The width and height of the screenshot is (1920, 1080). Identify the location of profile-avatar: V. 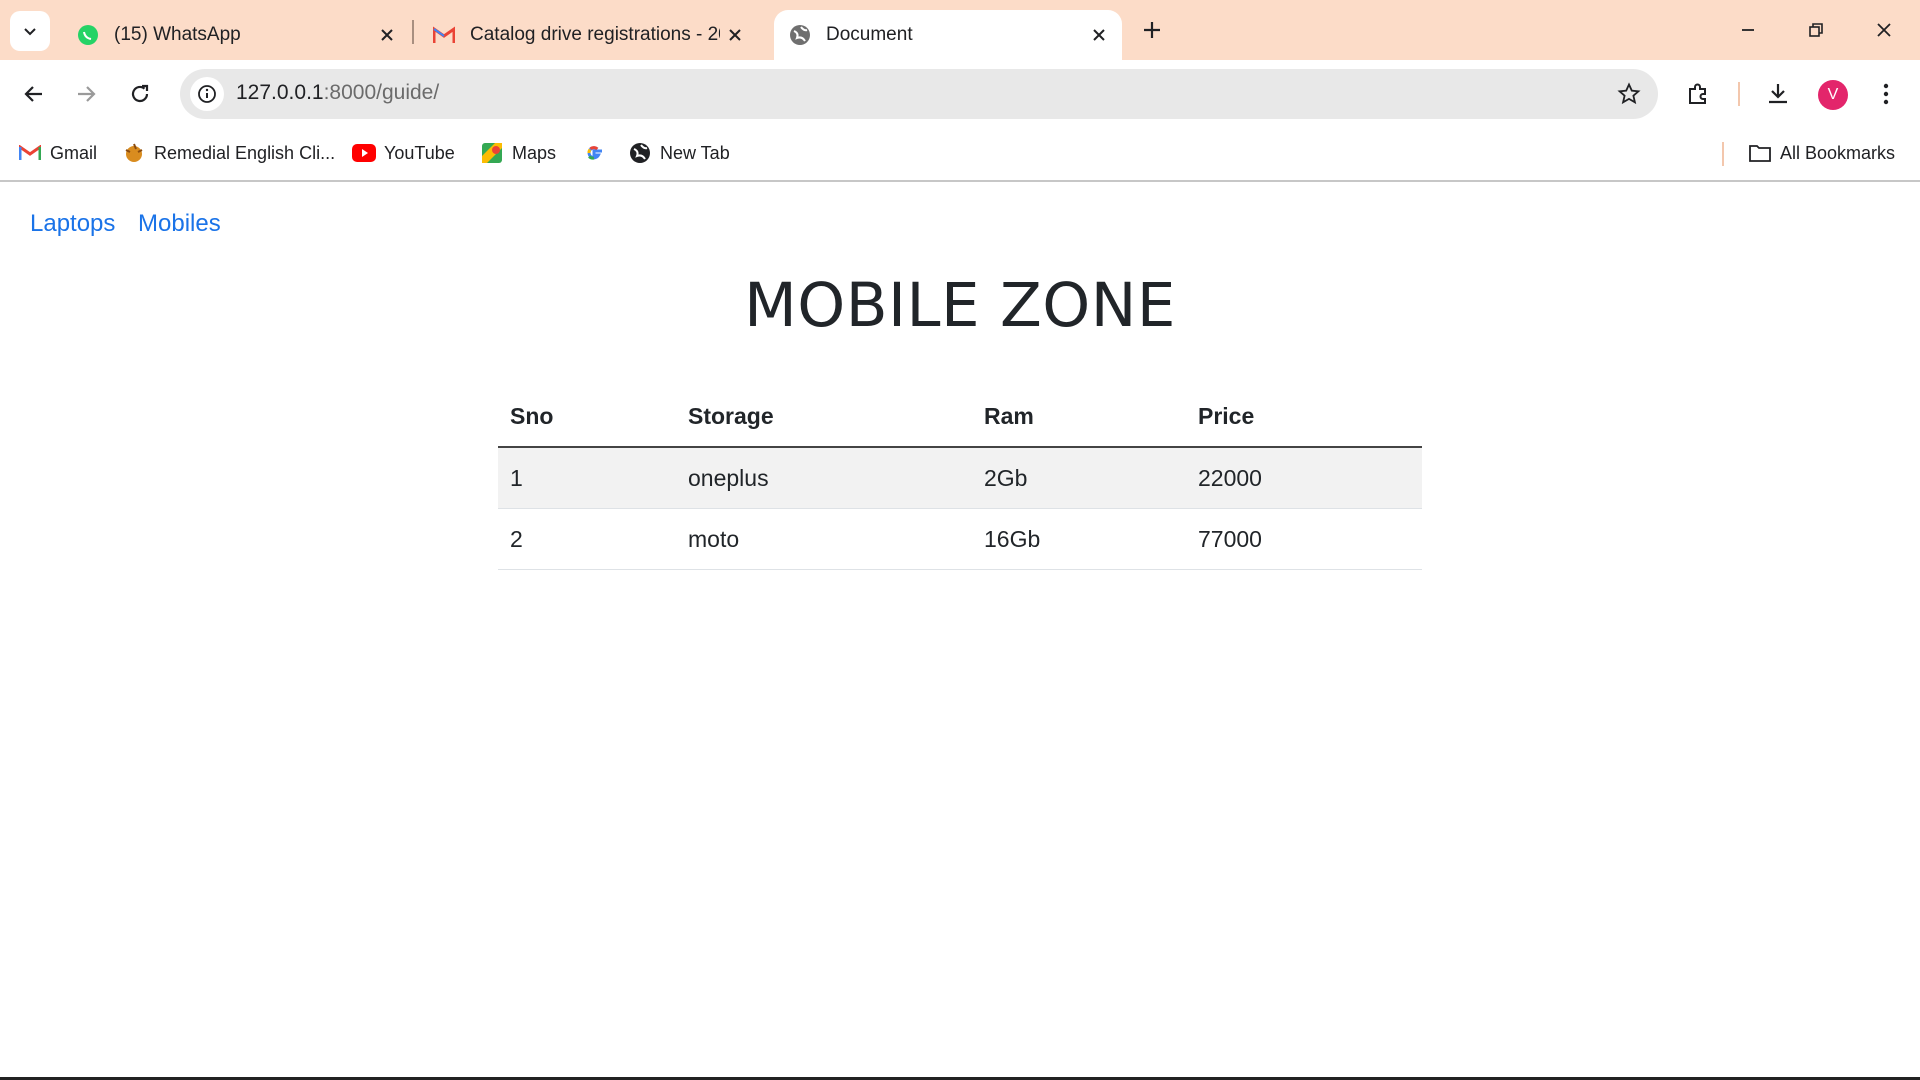
(1833, 95).